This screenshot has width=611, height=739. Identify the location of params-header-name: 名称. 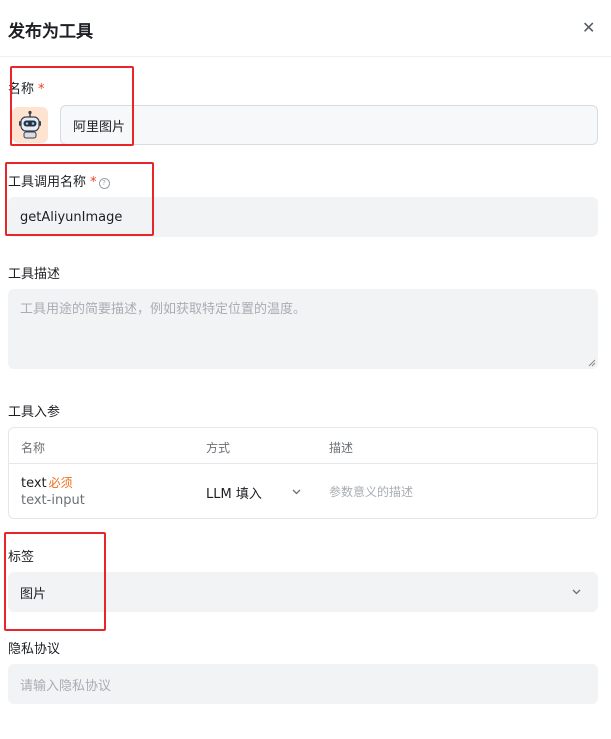
(33, 448).